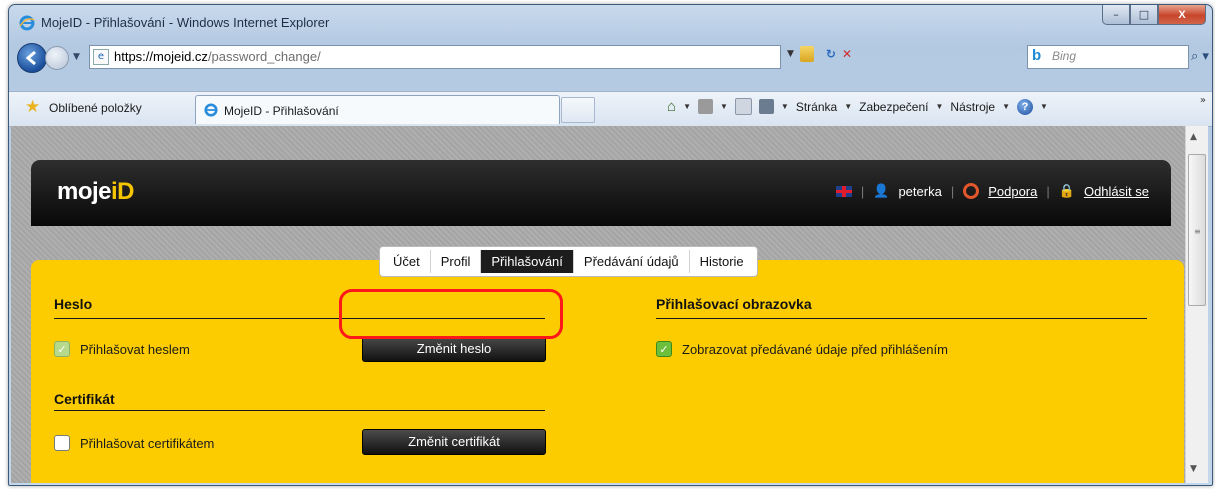 Image resolution: width=1215 pixels, height=489 pixels. What do you see at coordinates (971, 191) in the screenshot?
I see `lifebuoy-icon` at bounding box center [971, 191].